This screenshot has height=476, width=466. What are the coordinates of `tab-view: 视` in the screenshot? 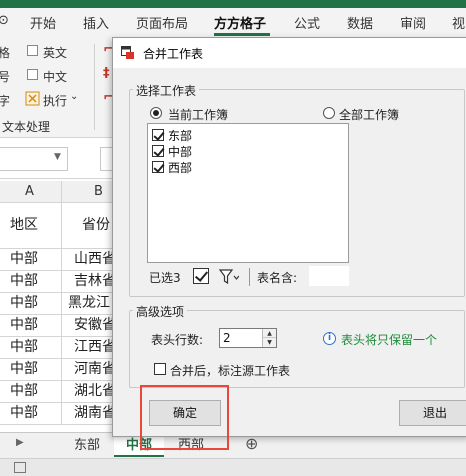 It's located at (458, 22).